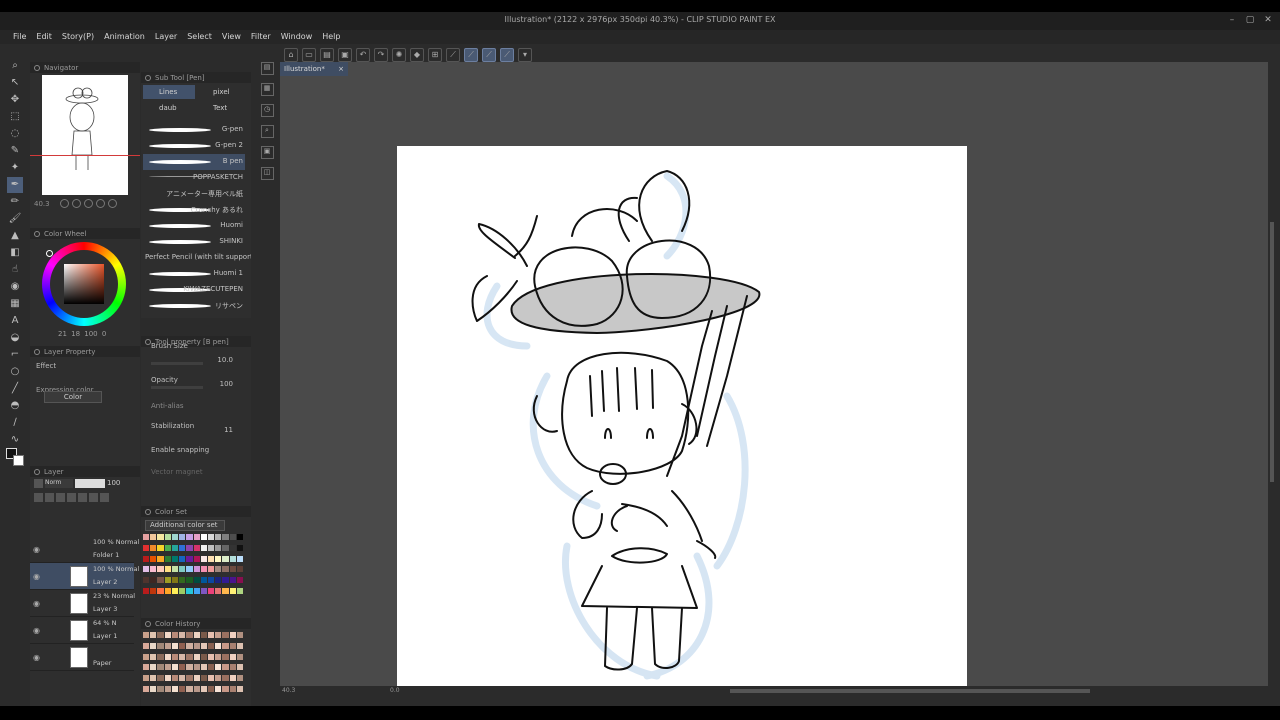 This screenshot has width=1280, height=720. I want to click on redo-icon: ↷, so click(381, 55).